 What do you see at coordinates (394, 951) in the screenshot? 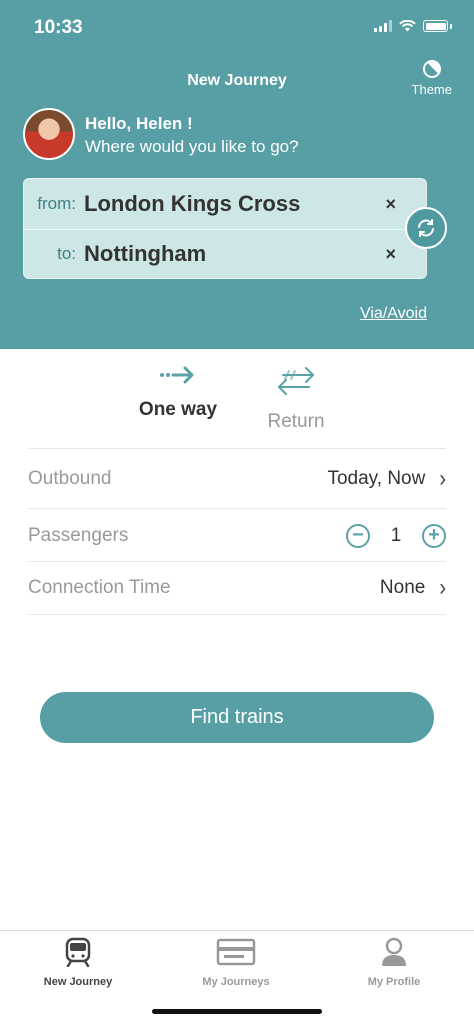
I see `profile-icon` at bounding box center [394, 951].